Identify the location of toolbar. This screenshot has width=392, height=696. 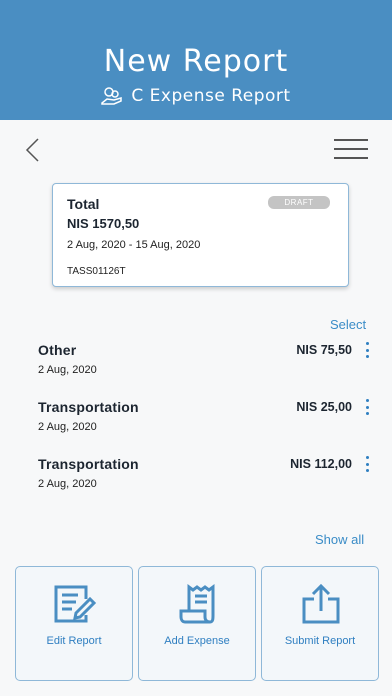
(196, 150).